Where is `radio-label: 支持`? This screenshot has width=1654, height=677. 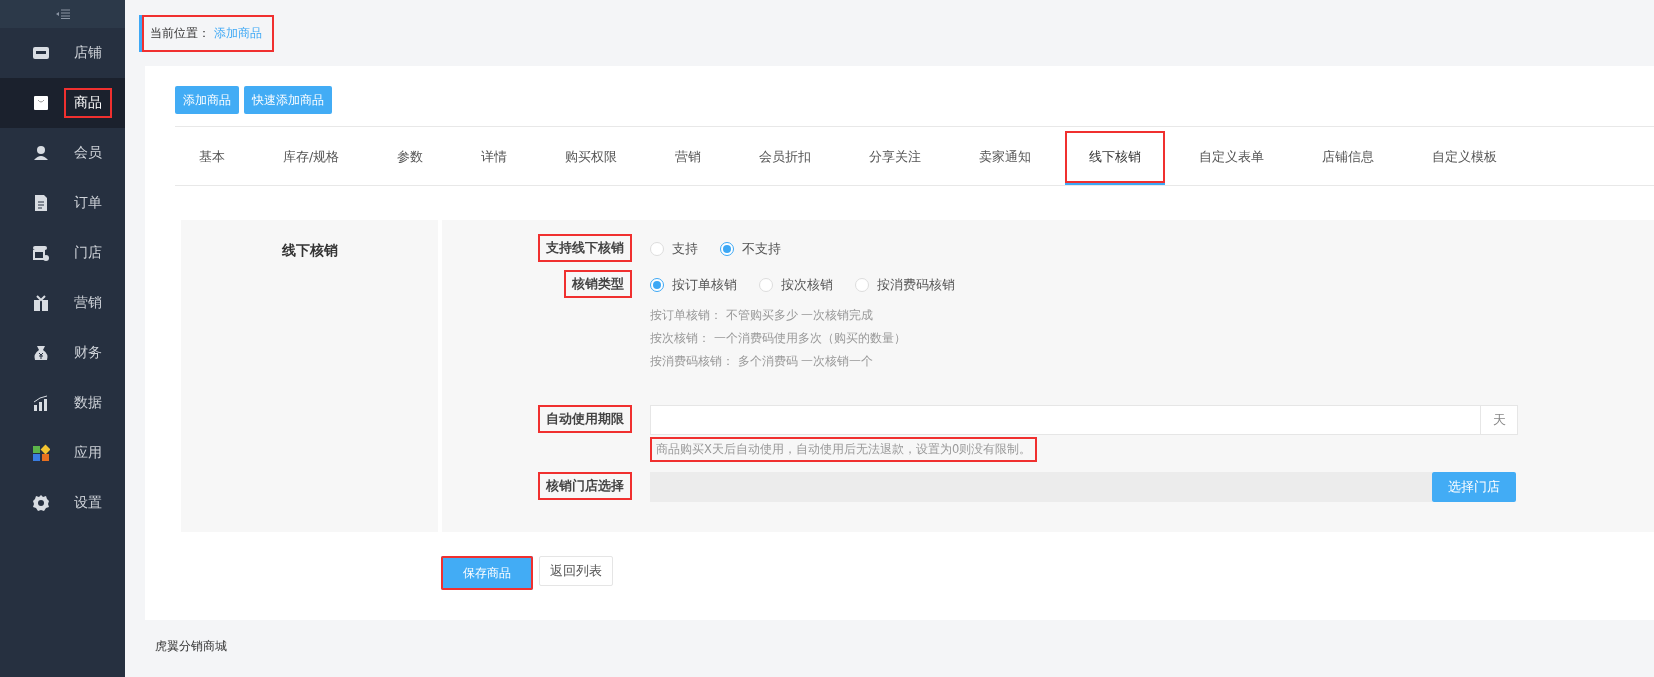
radio-label: 支持 is located at coordinates (685, 249).